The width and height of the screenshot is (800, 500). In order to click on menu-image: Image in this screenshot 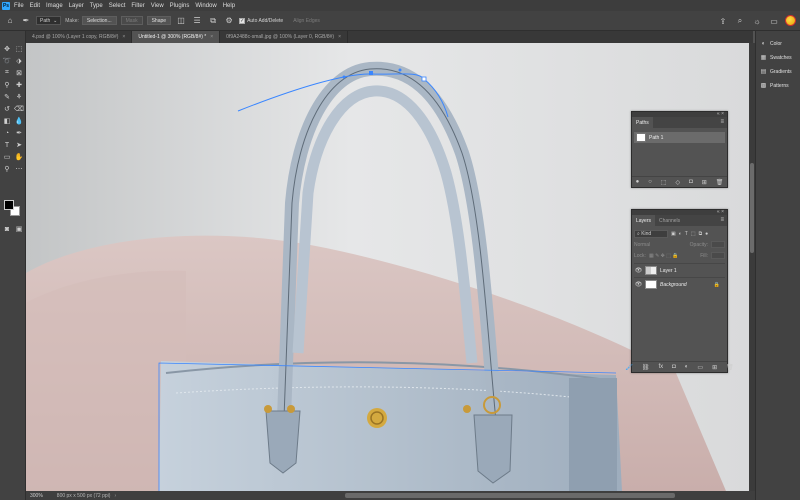, I will do `click(54, 6)`.